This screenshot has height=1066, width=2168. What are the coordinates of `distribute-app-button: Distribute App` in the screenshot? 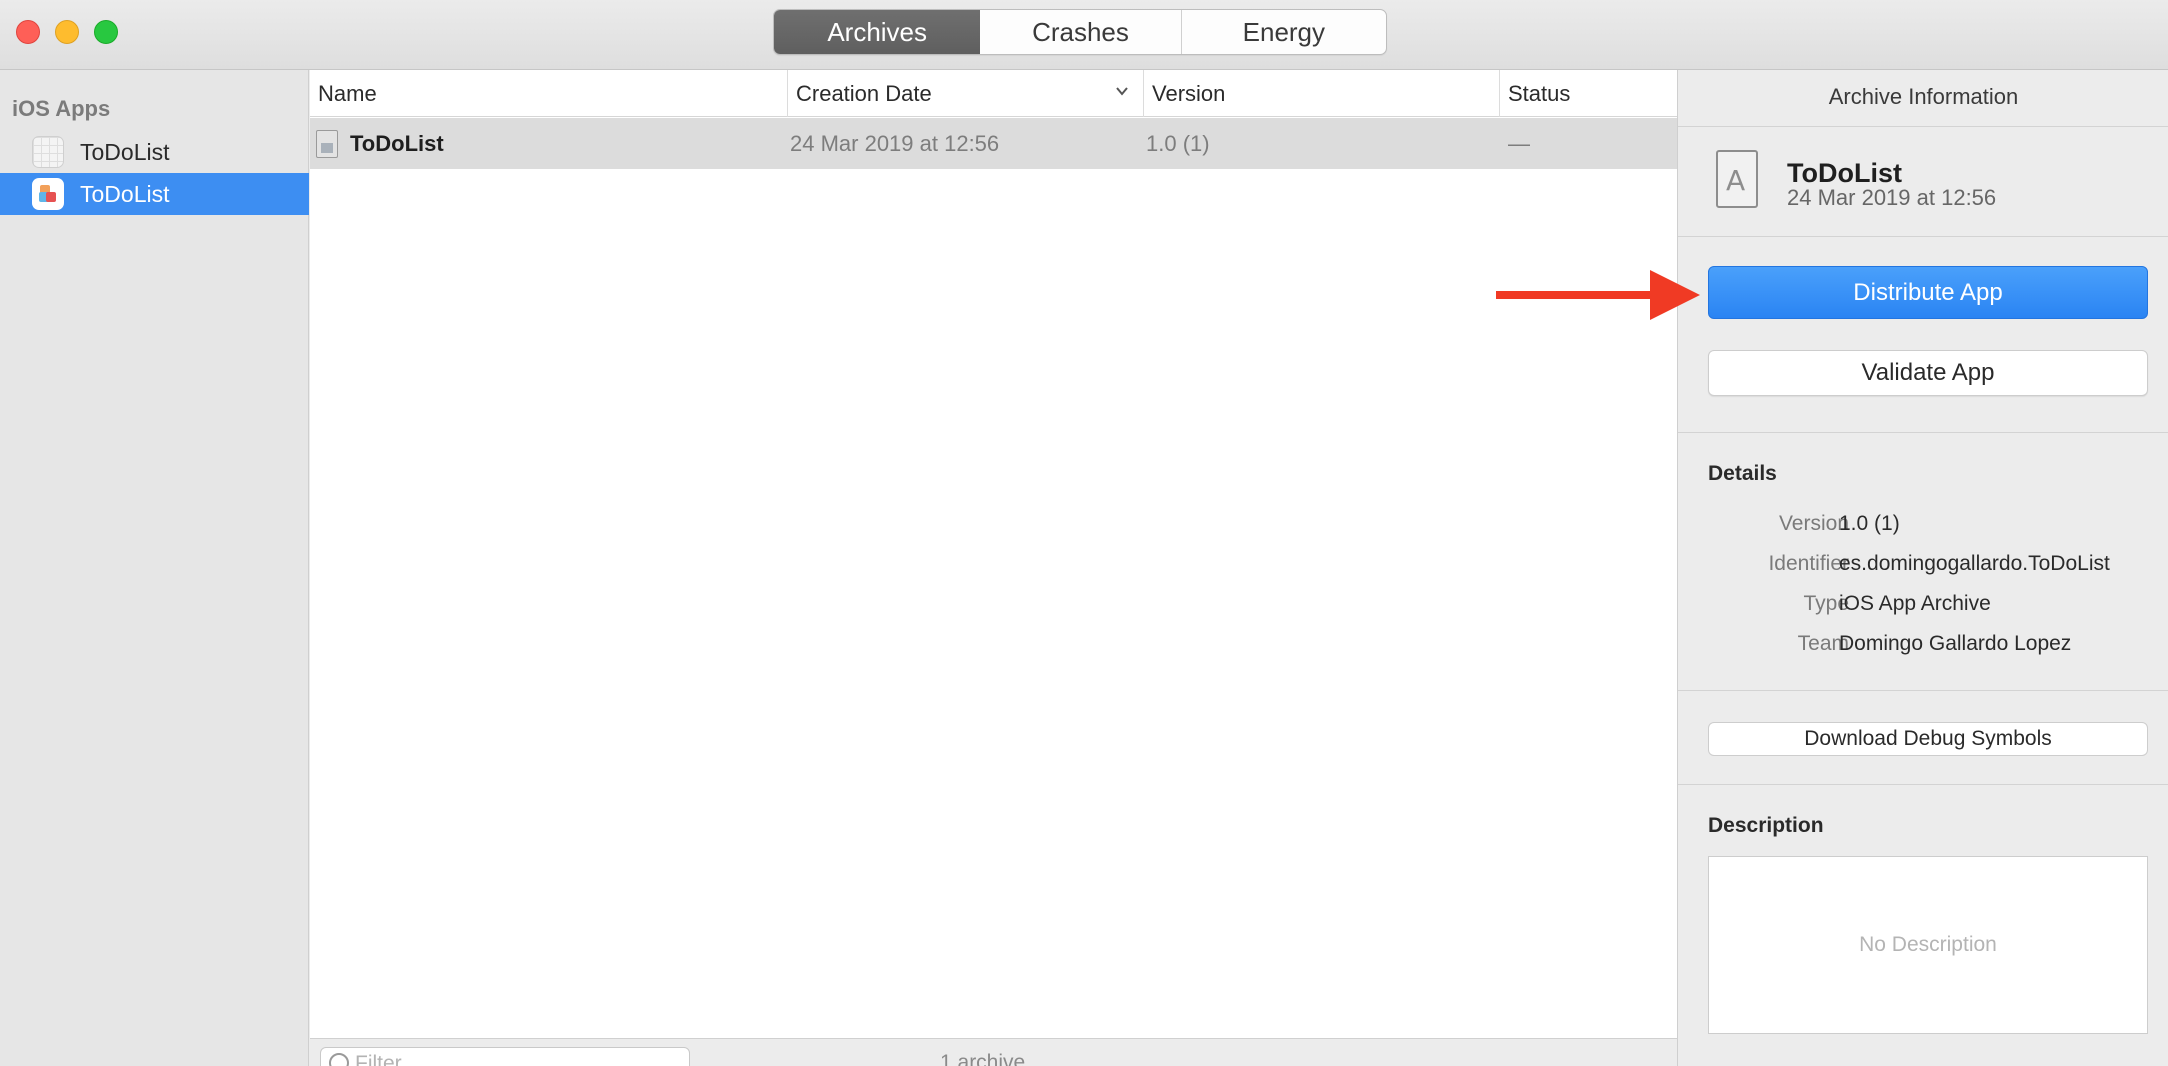 It's located at (1928, 292).